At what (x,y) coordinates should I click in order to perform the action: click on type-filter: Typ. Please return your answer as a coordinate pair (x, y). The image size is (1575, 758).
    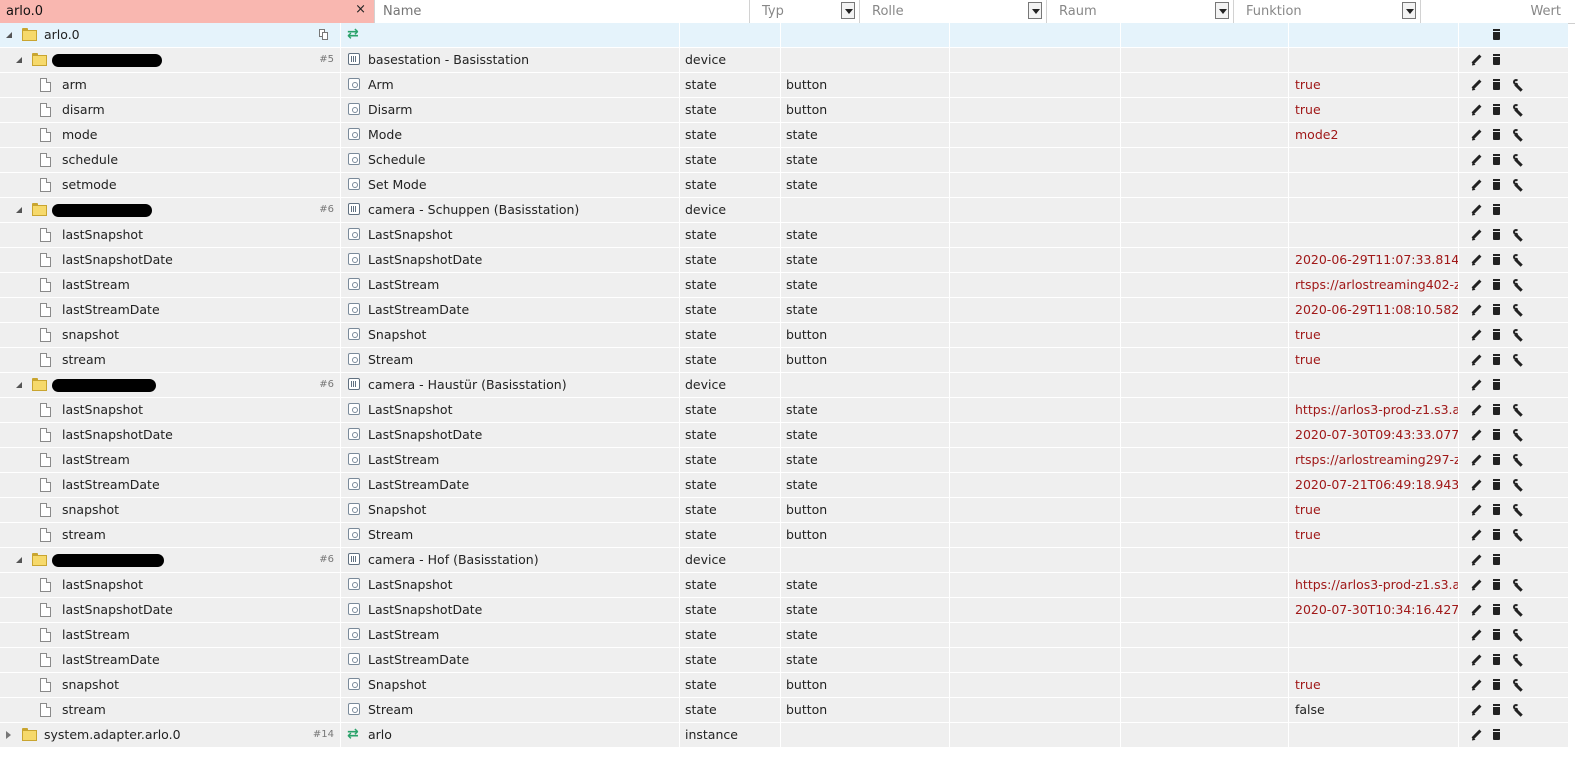
    Looking at the image, I should click on (805, 11).